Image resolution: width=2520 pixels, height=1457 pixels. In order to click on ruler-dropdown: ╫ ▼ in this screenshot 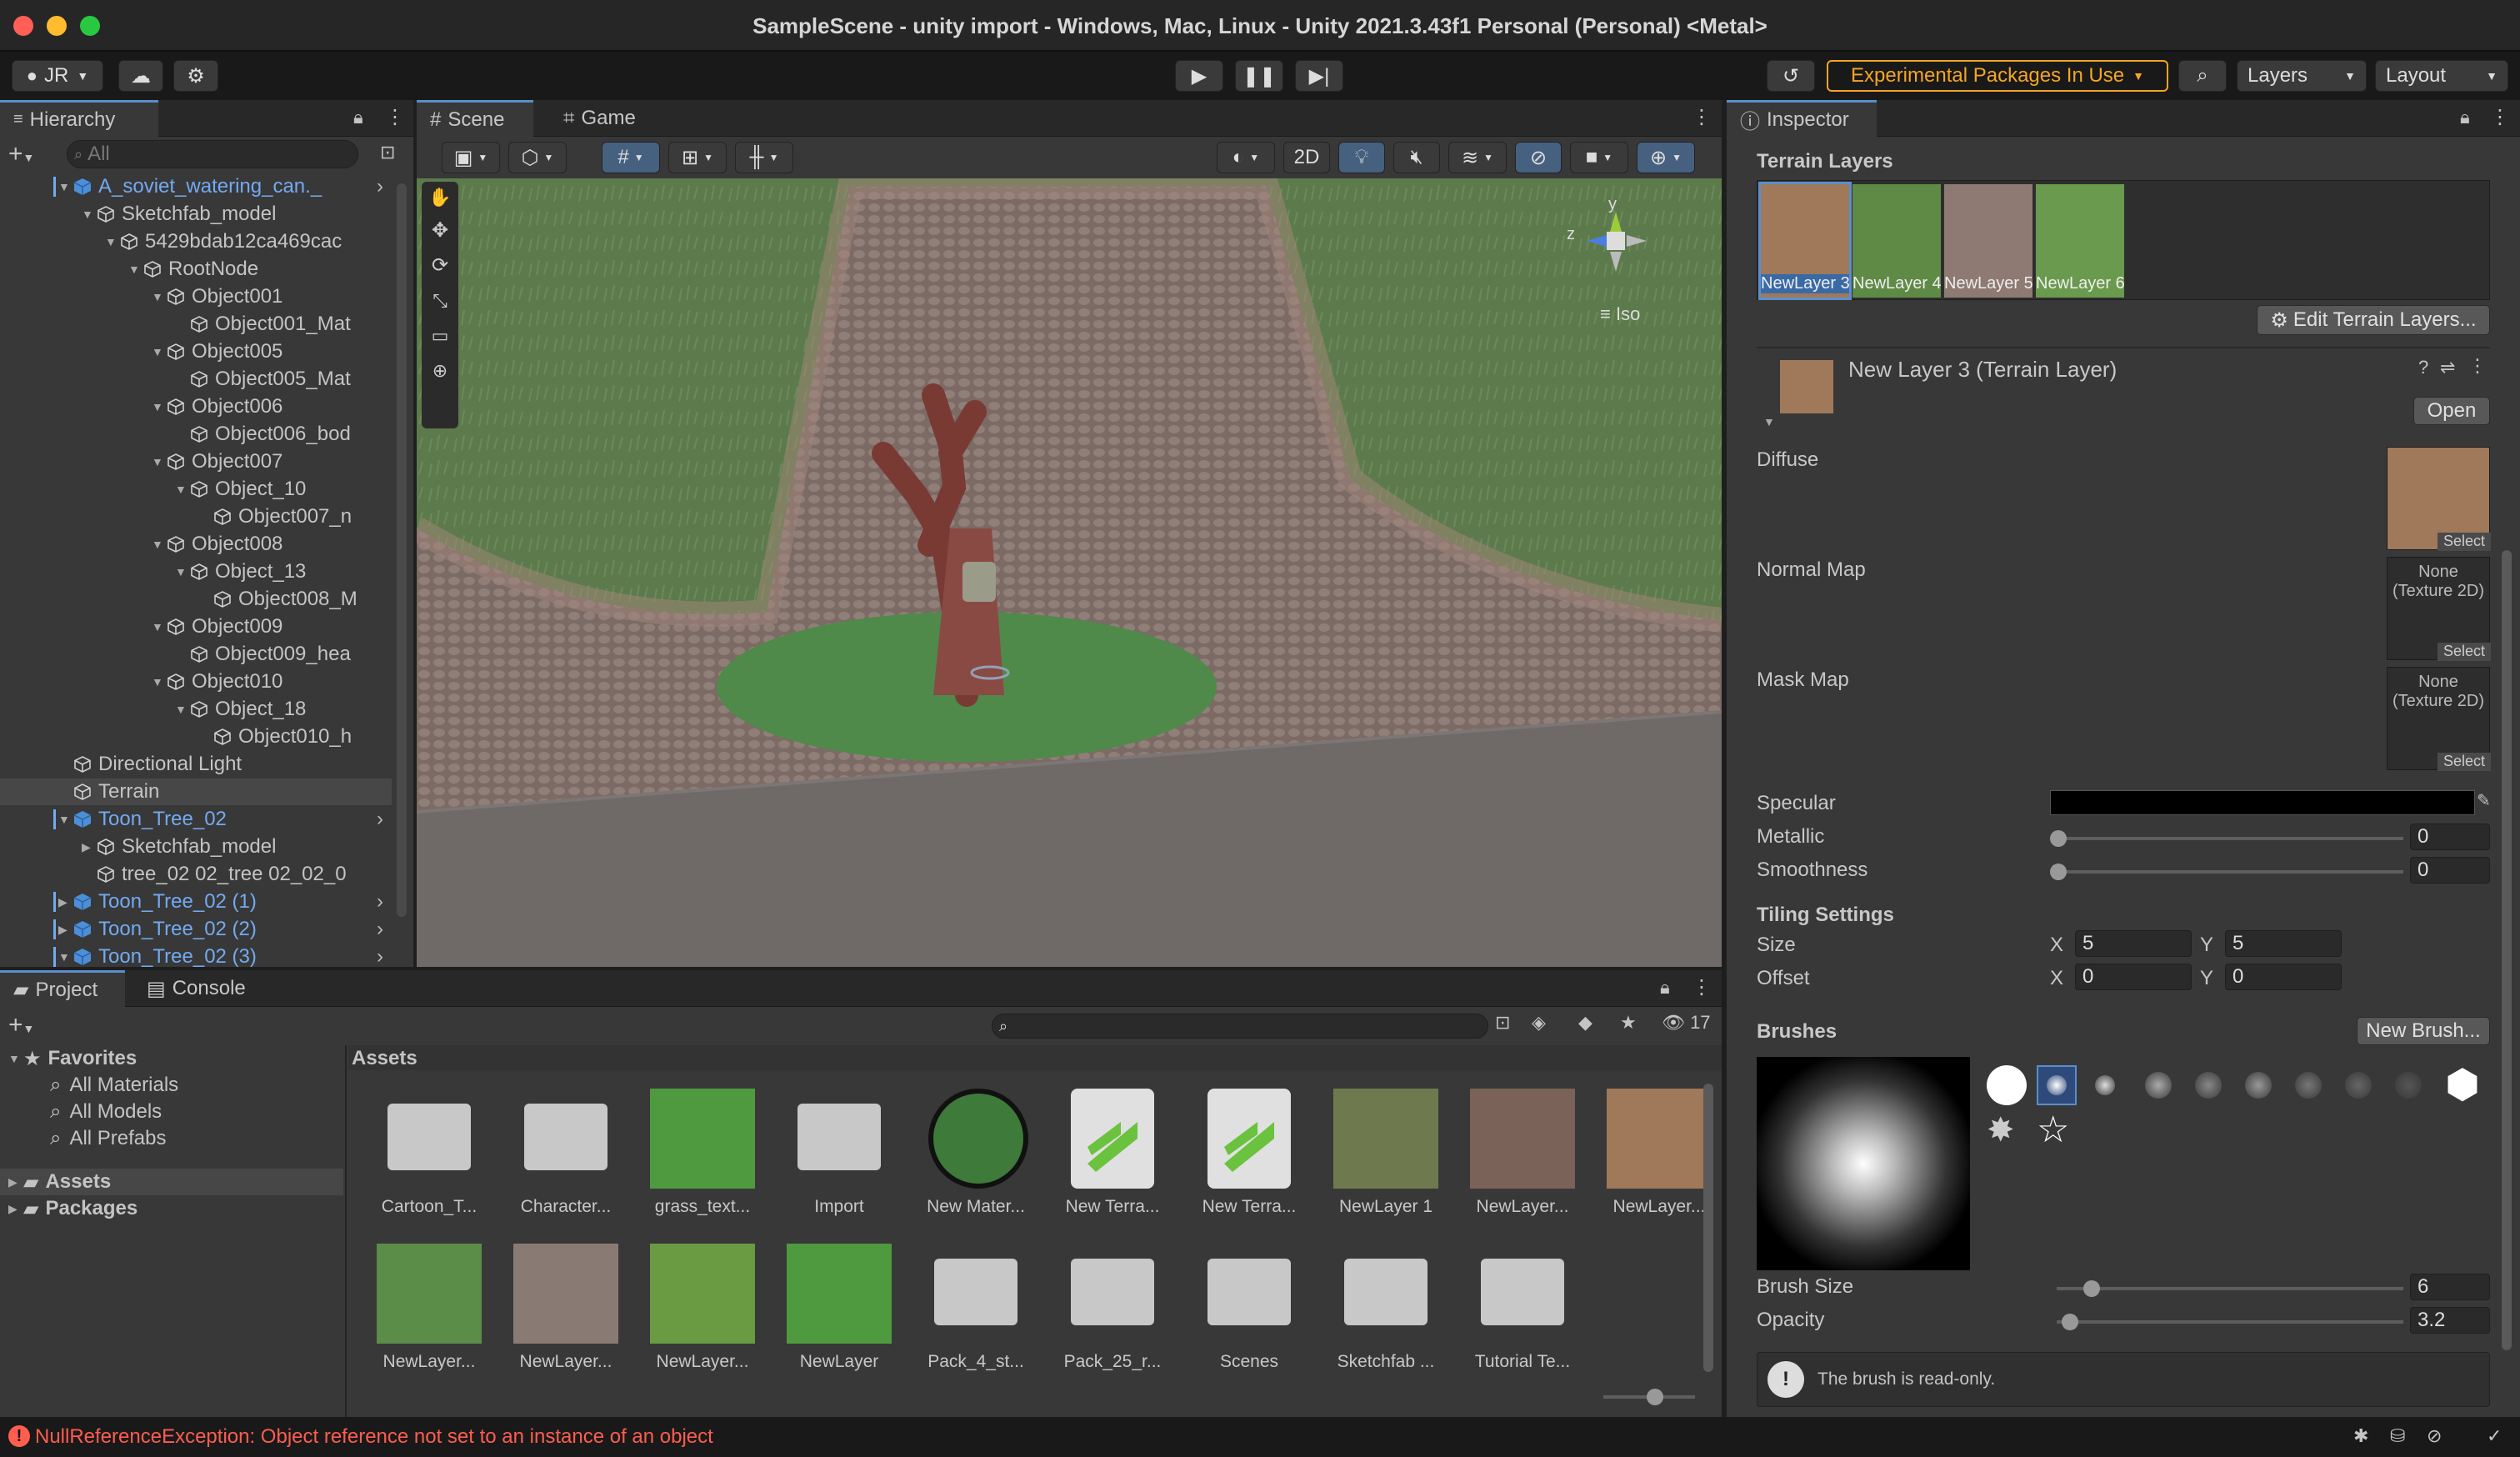, I will do `click(764, 157)`.